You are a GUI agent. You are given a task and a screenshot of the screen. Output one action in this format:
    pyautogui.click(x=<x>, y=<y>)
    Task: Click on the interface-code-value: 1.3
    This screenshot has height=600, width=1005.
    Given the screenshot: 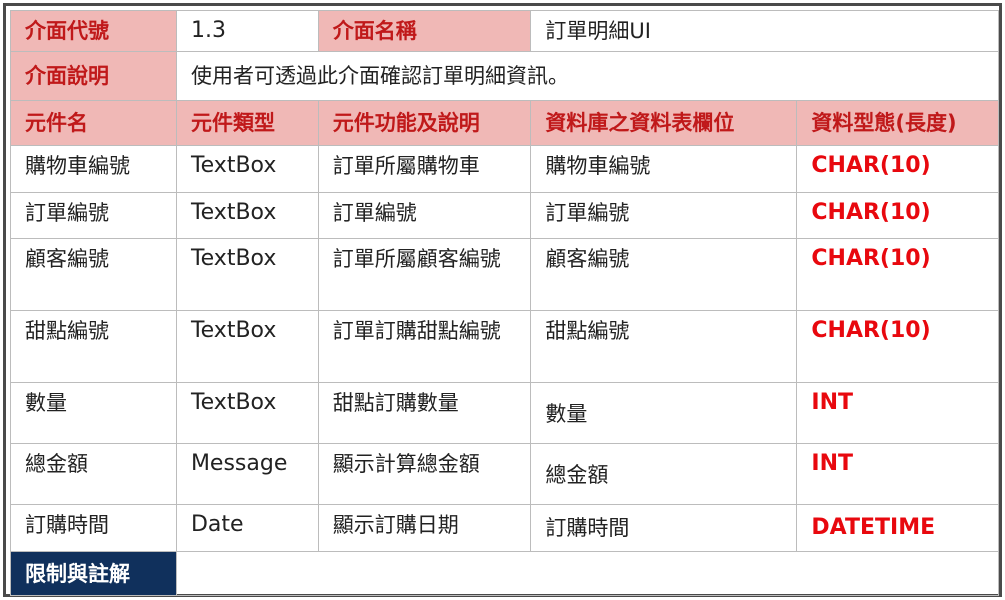 What is the action you would take?
    pyautogui.click(x=247, y=31)
    